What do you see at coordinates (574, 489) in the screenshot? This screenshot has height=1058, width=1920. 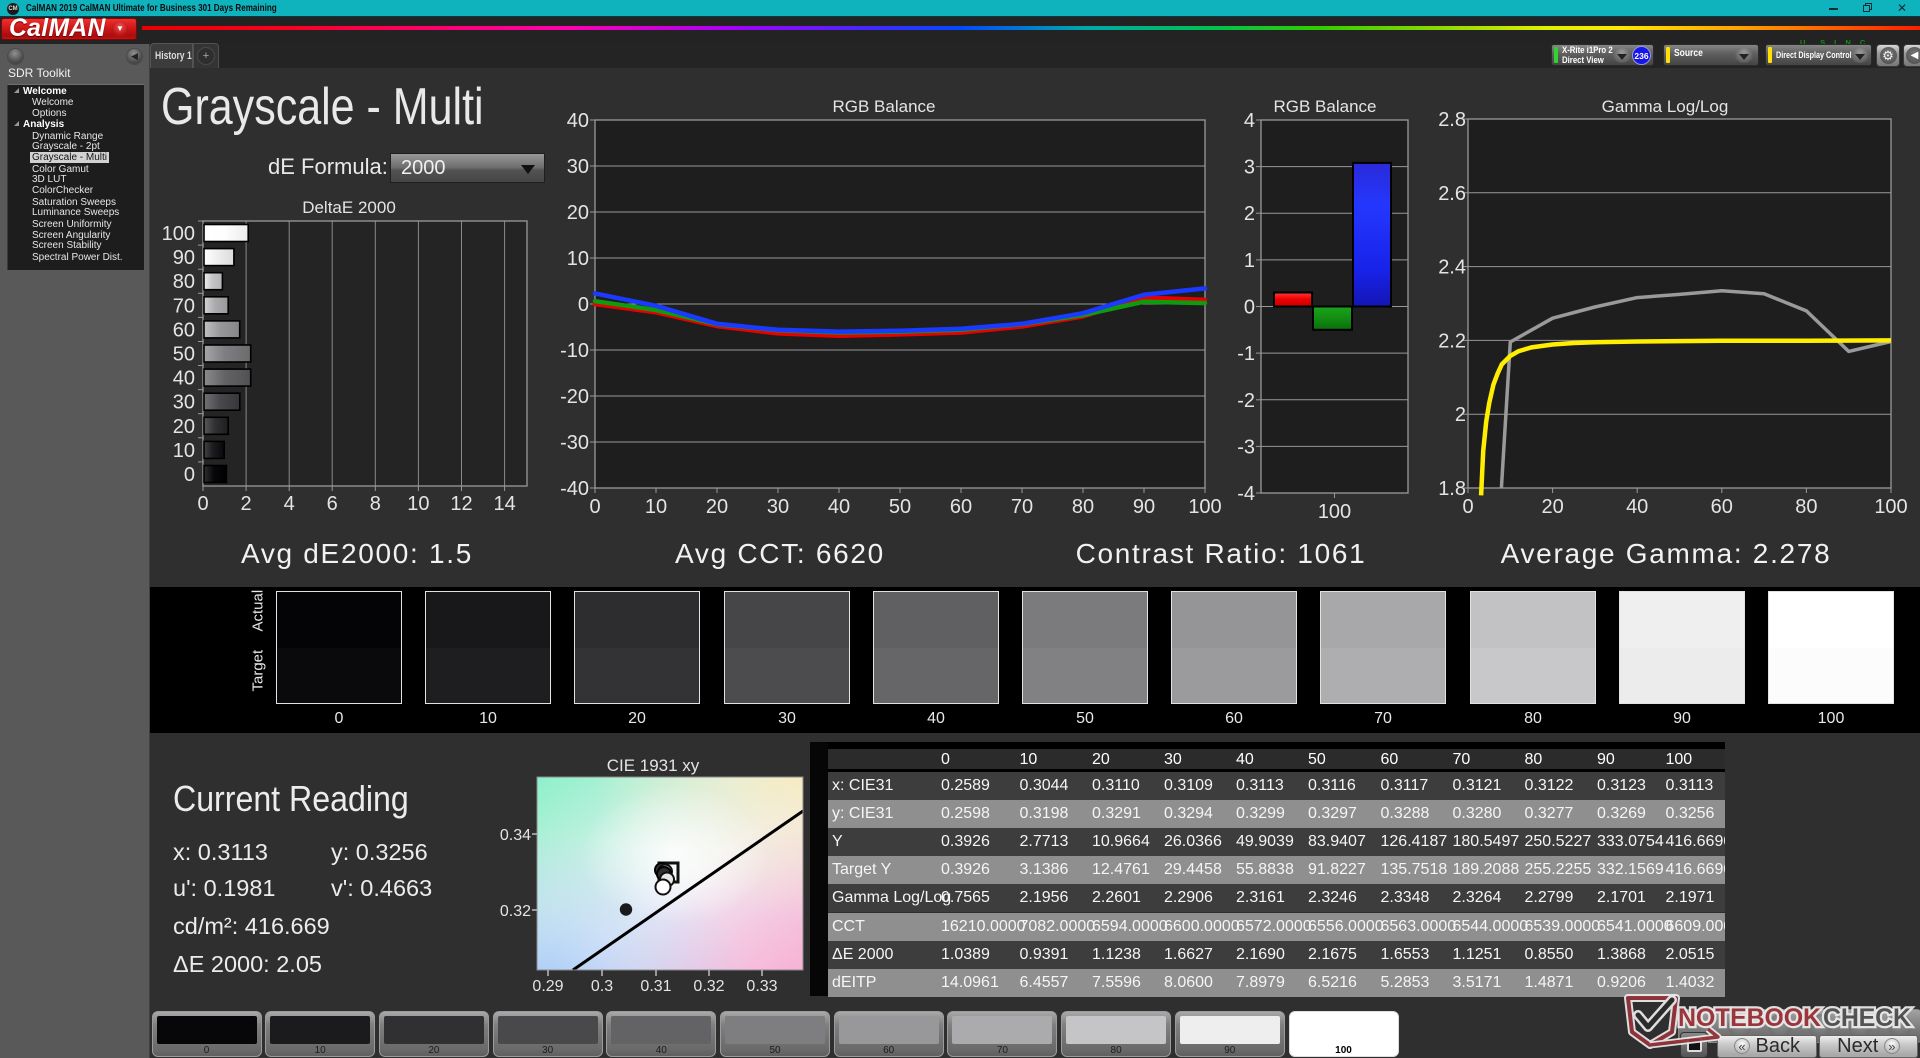 I see `svg-text: -40` at bounding box center [574, 489].